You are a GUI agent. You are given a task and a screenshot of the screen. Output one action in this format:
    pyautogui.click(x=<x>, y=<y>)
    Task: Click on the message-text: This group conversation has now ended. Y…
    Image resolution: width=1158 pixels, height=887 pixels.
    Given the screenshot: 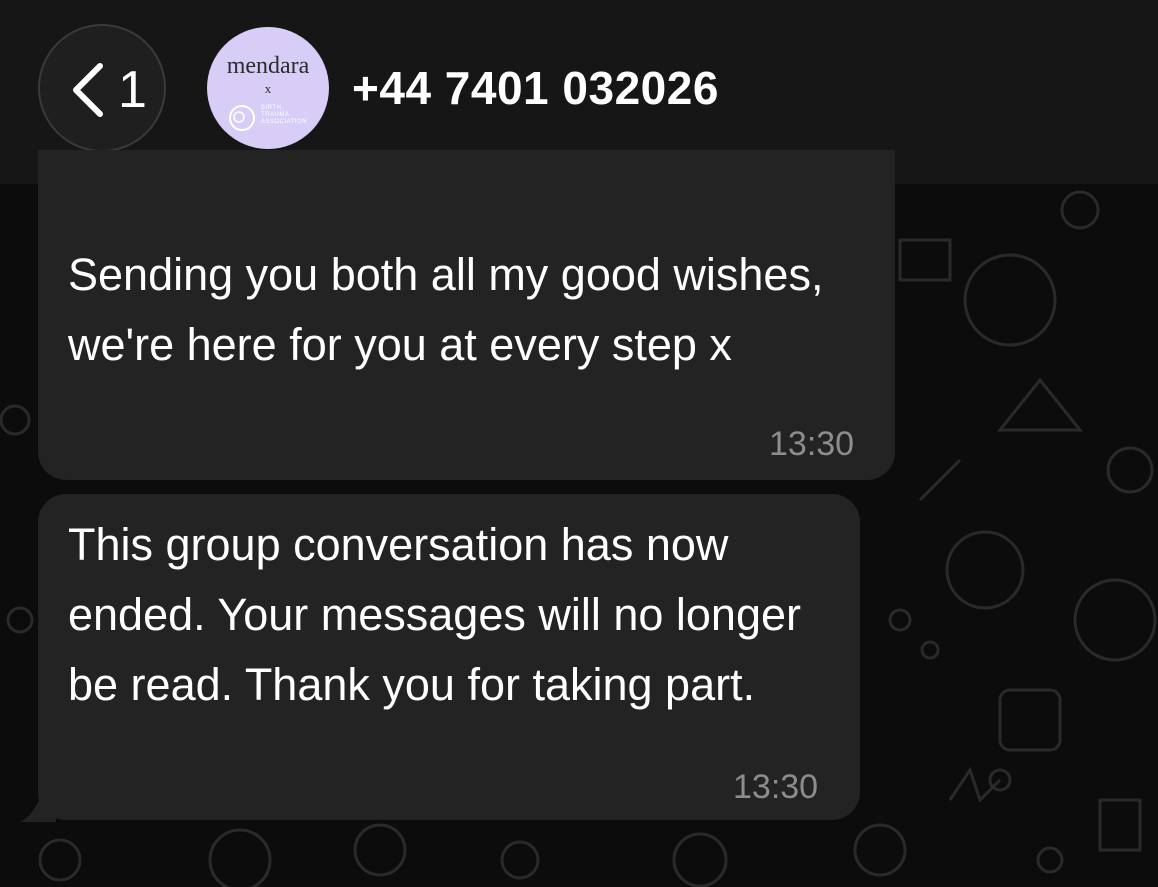 What is the action you would take?
    pyautogui.click(x=434, y=614)
    